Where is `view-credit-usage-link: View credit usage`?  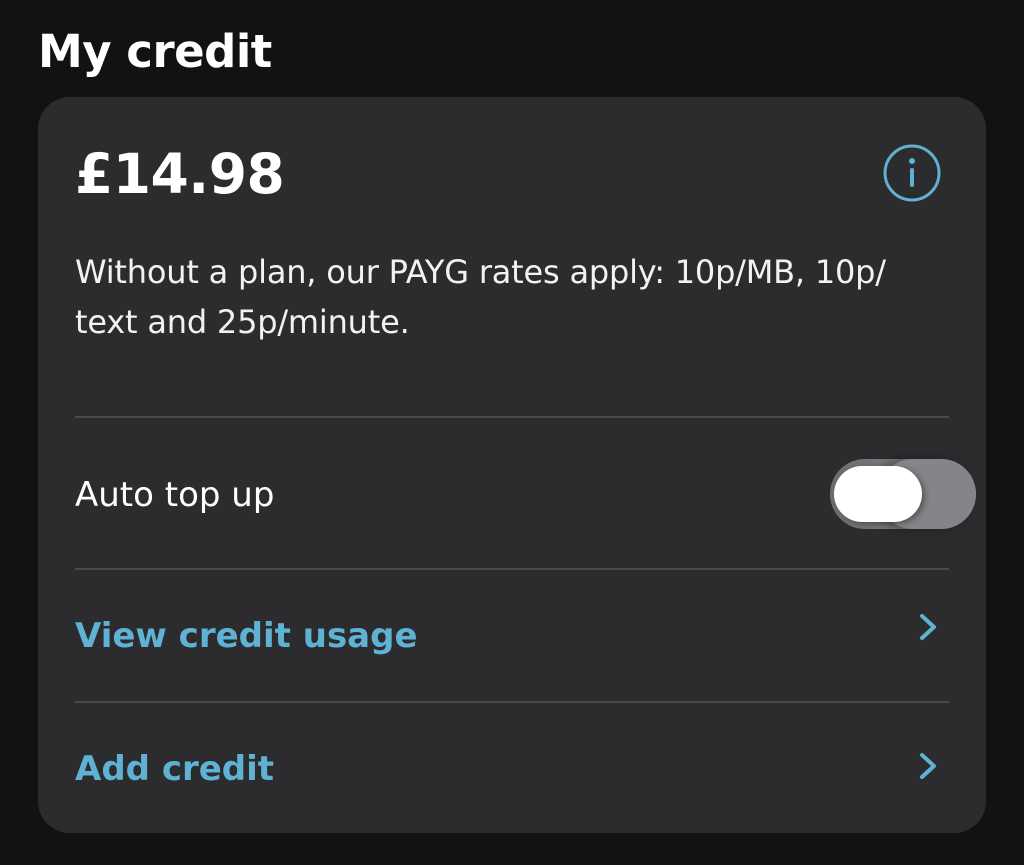 view-credit-usage-link: View credit usage is located at coordinates (512, 637).